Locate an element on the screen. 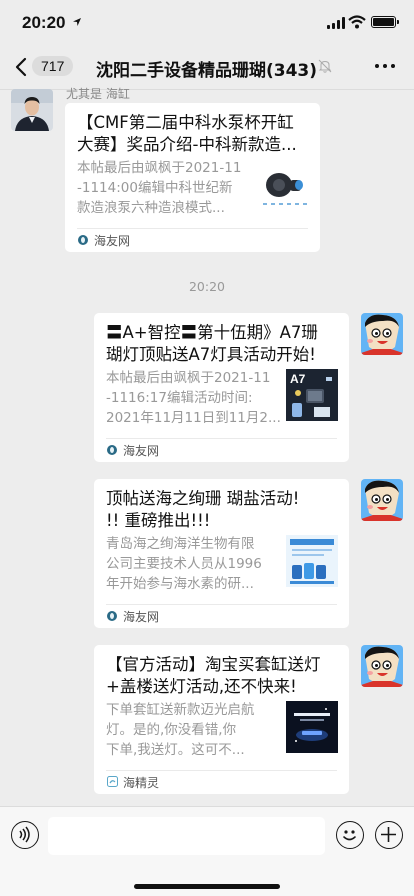 The image size is (414, 896). status-time: 20:20 is located at coordinates (44, 22).